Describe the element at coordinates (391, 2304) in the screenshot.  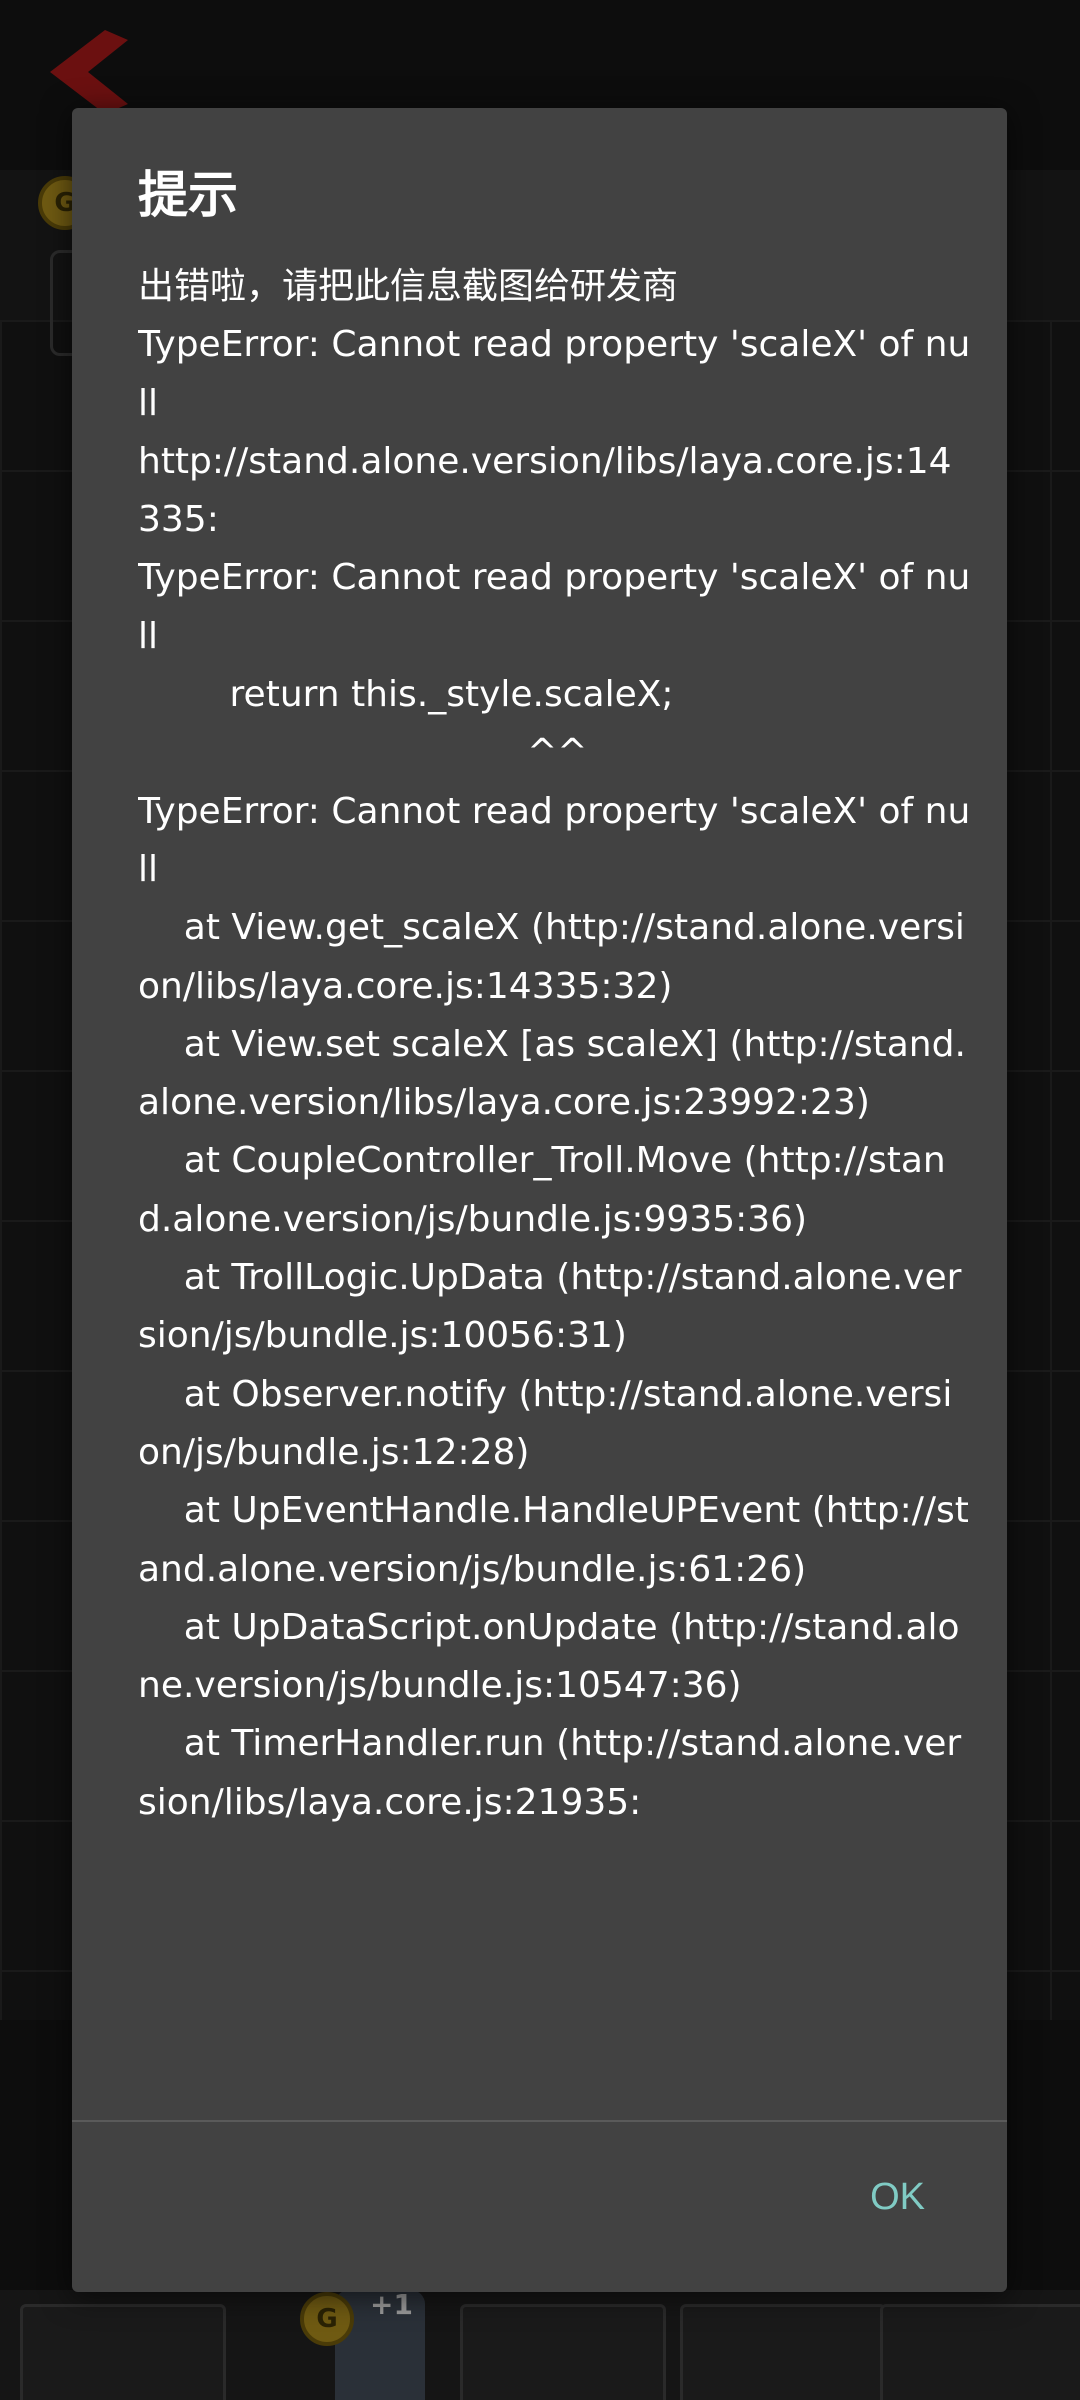
I see `bonus-label: +1` at that location.